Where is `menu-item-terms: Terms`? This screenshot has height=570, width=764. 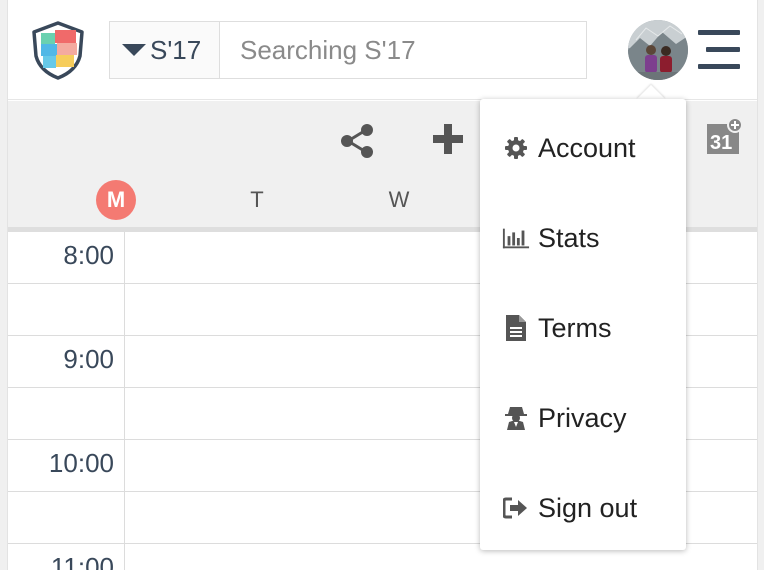
menu-item-terms: Terms is located at coordinates (583, 328).